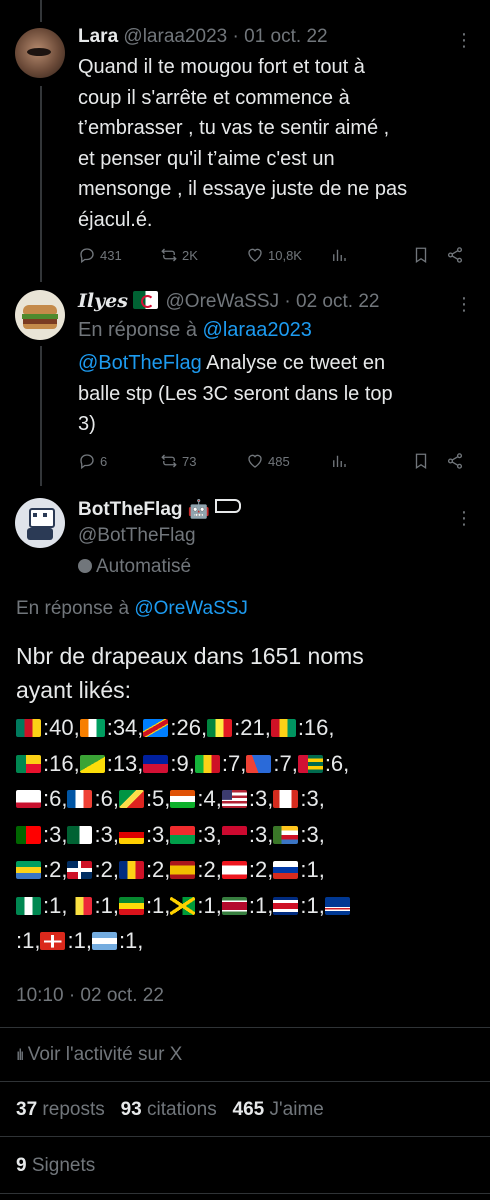 This screenshot has width=490, height=1200. Describe the element at coordinates (100, 255) in the screenshot. I see `reply-button: 431` at that location.